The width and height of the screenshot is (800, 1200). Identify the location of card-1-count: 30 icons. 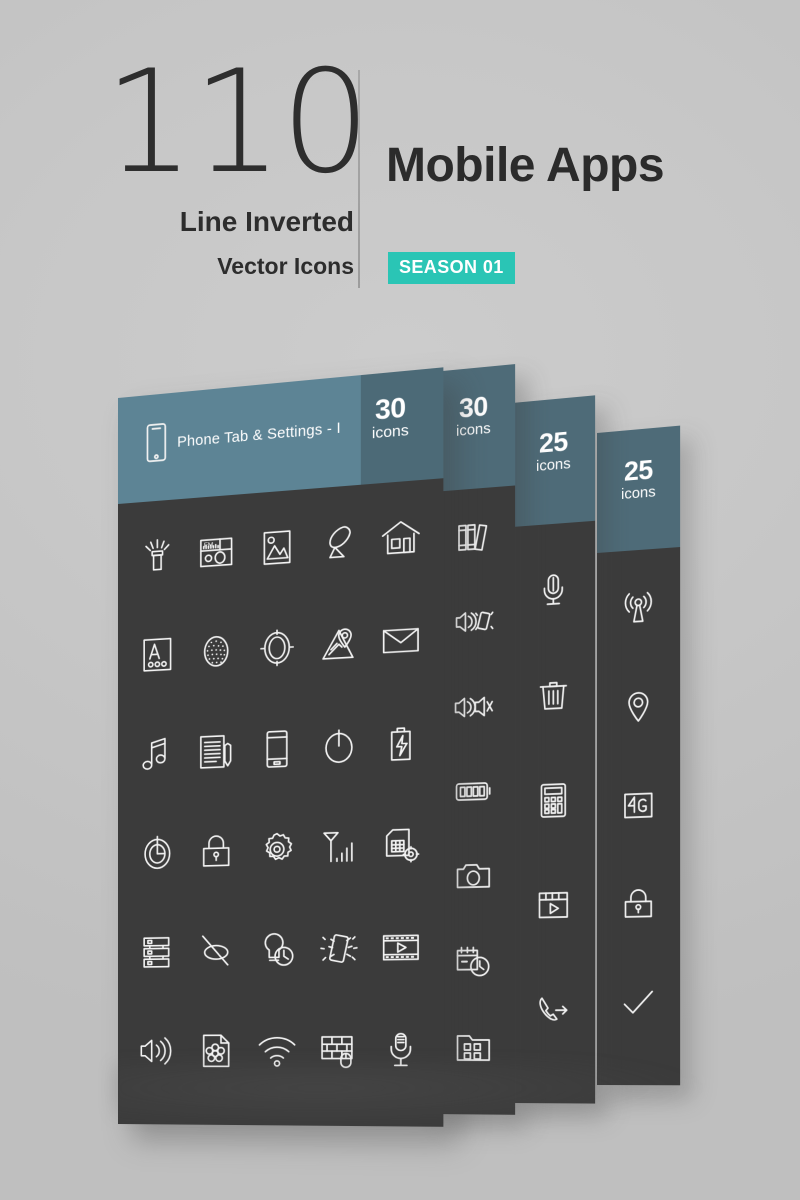
(390, 417).